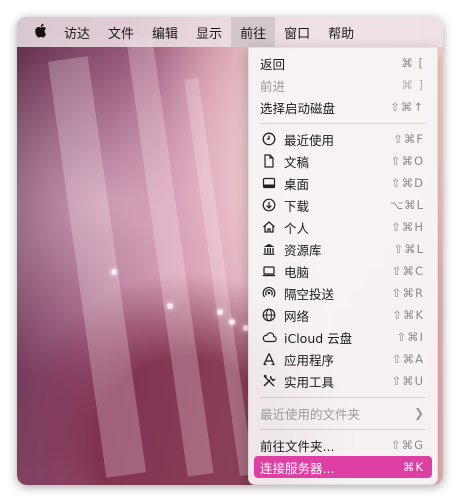 This screenshot has height=502, width=460. I want to click on menu-item-label: 资源库, so click(303, 250).